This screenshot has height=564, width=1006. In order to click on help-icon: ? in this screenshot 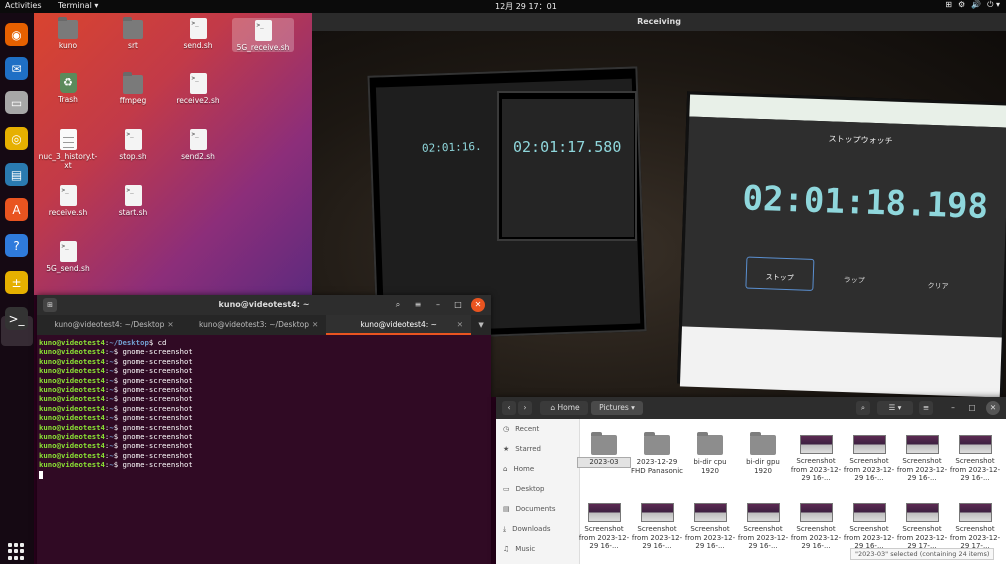, I will do `click(16, 245)`.